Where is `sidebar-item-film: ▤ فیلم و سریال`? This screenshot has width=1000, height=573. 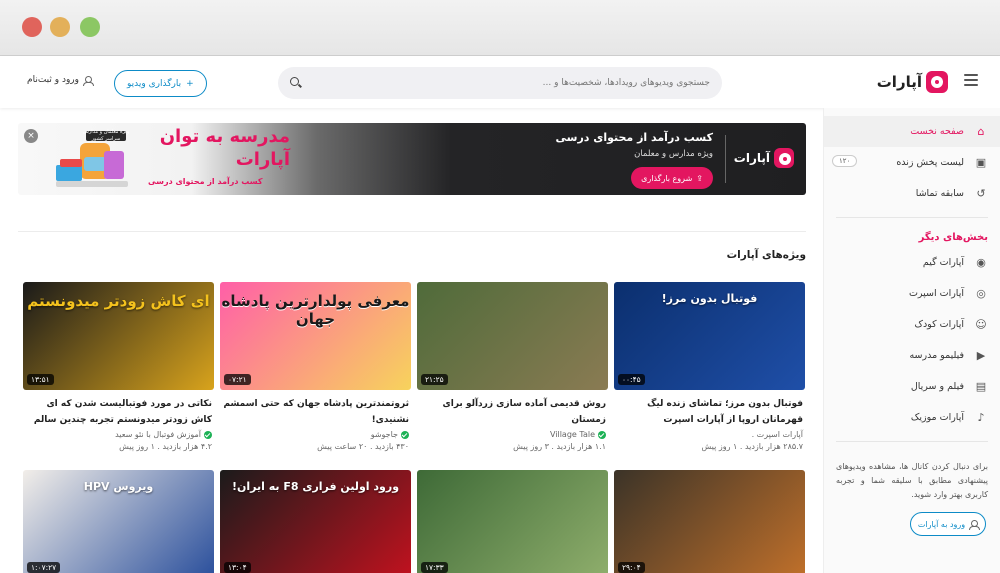 sidebar-item-film: ▤ فیلم و سریال is located at coordinates (912, 386).